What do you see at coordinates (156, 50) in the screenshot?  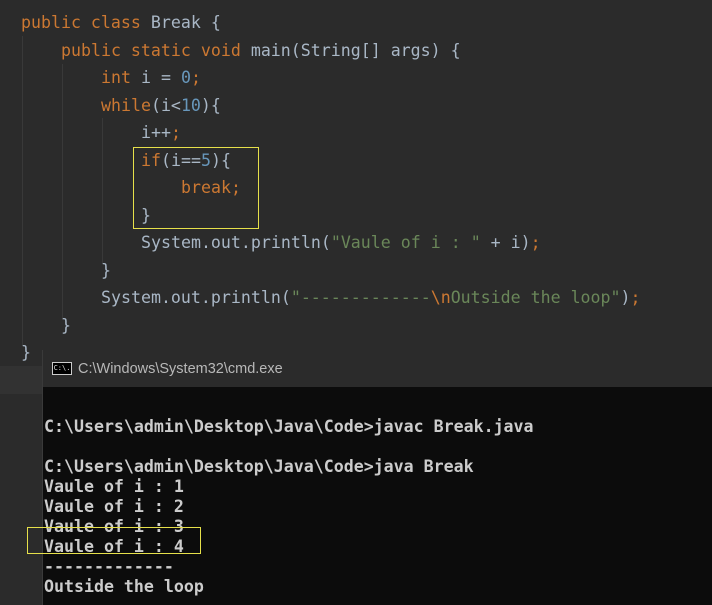 I see `code-token: public static void` at bounding box center [156, 50].